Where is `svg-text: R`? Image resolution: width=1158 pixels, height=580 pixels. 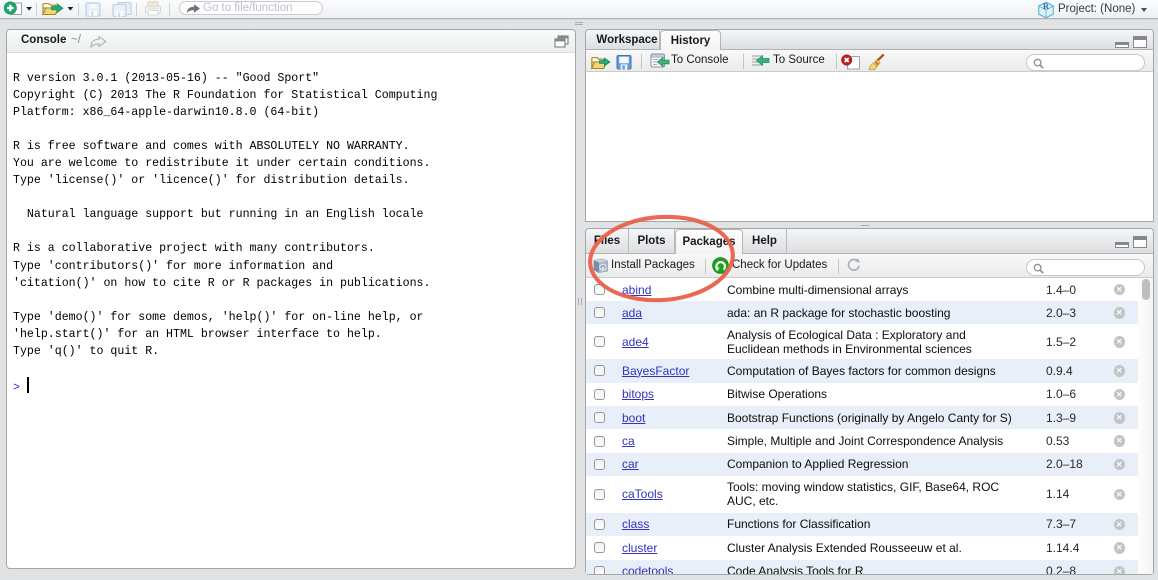
svg-text: R is located at coordinates (1046, 6).